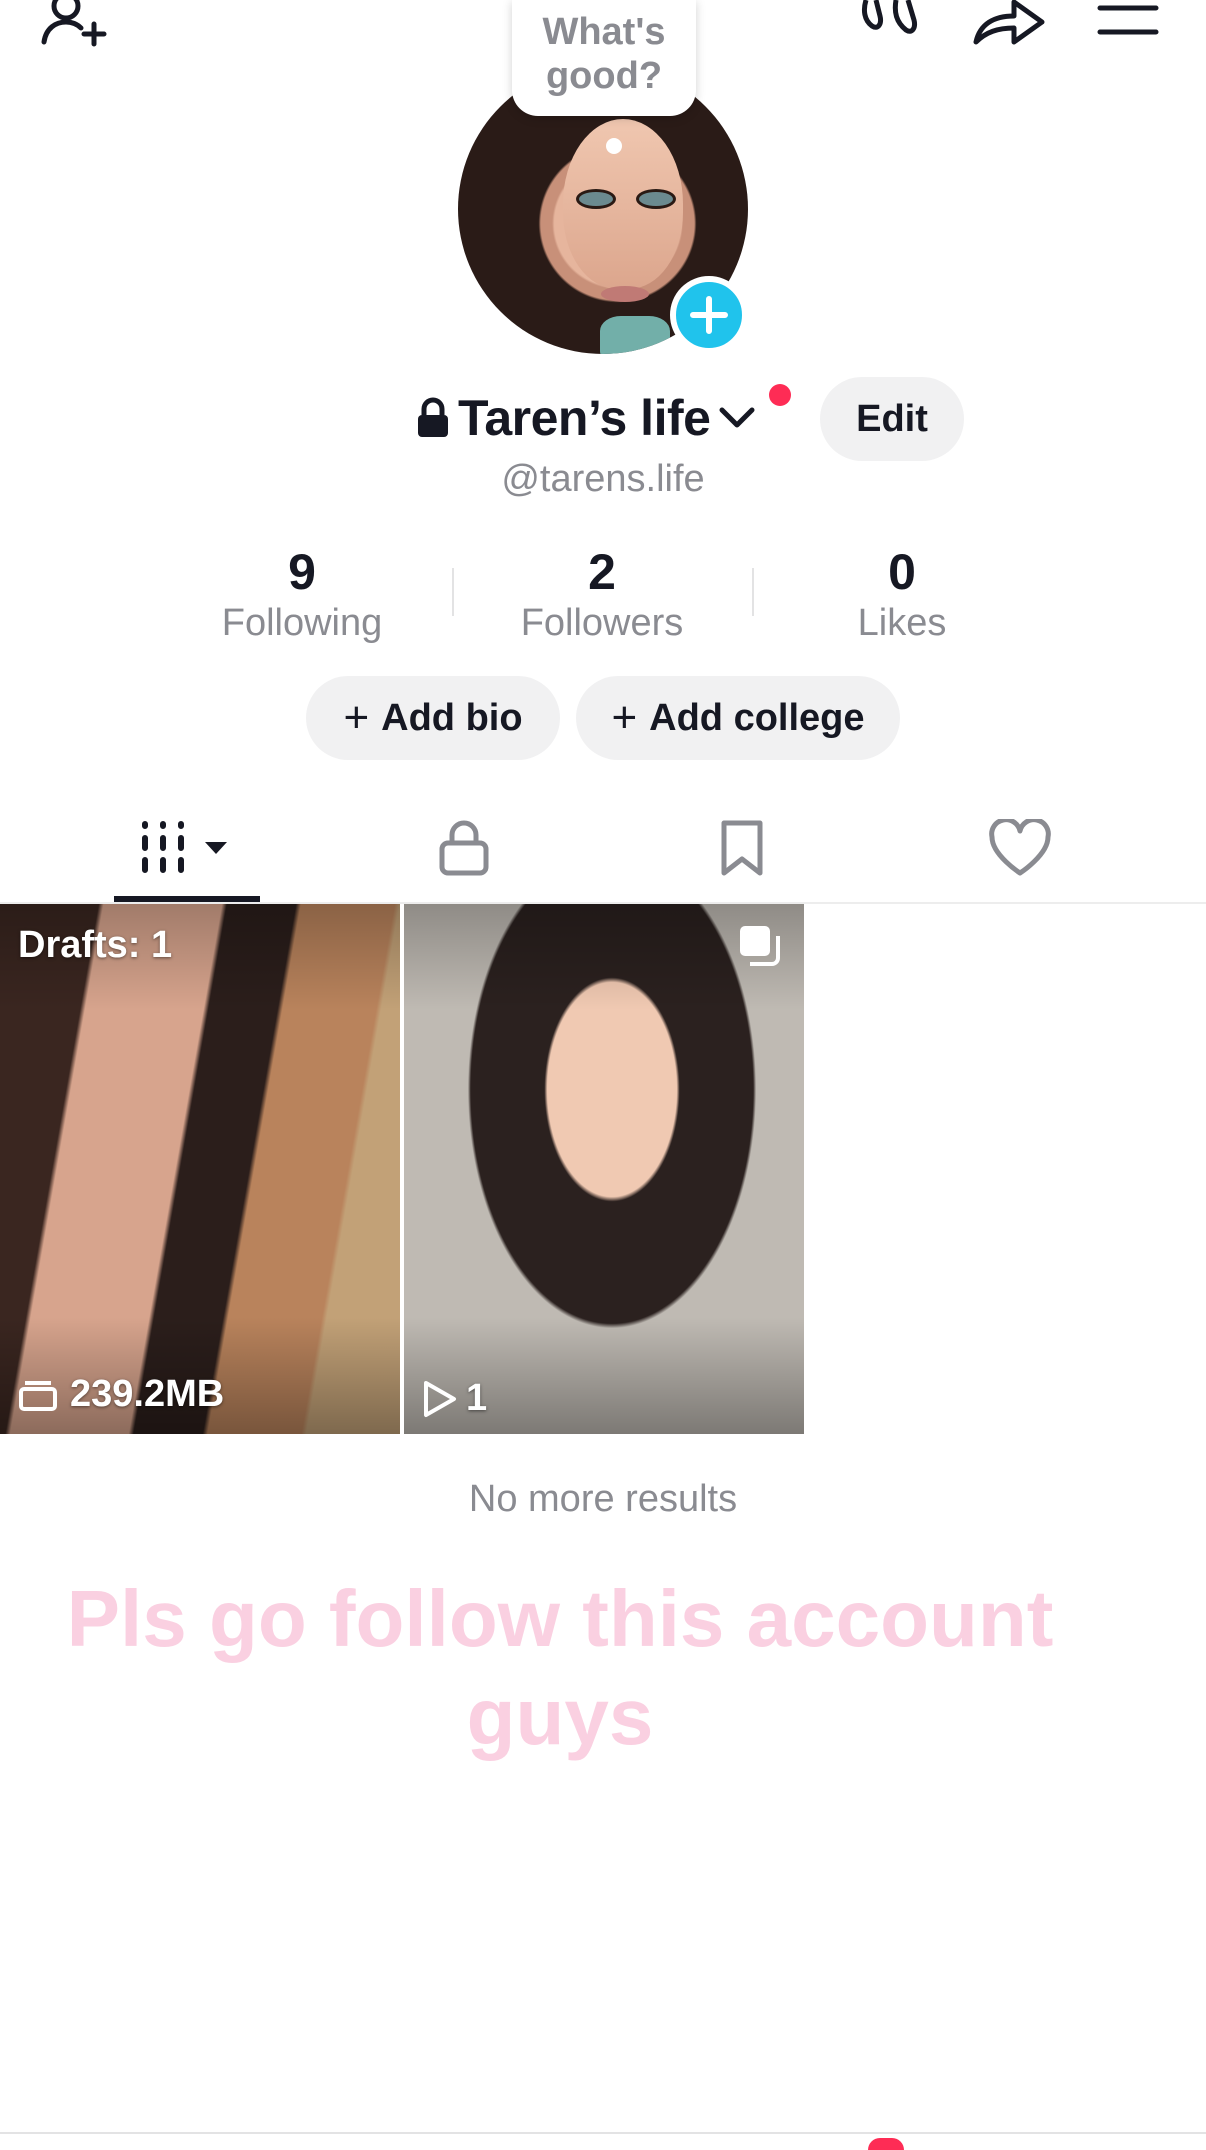 The width and height of the screenshot is (1206, 2150). What do you see at coordinates (604, 32) in the screenshot?
I see `note-line-1: What's` at bounding box center [604, 32].